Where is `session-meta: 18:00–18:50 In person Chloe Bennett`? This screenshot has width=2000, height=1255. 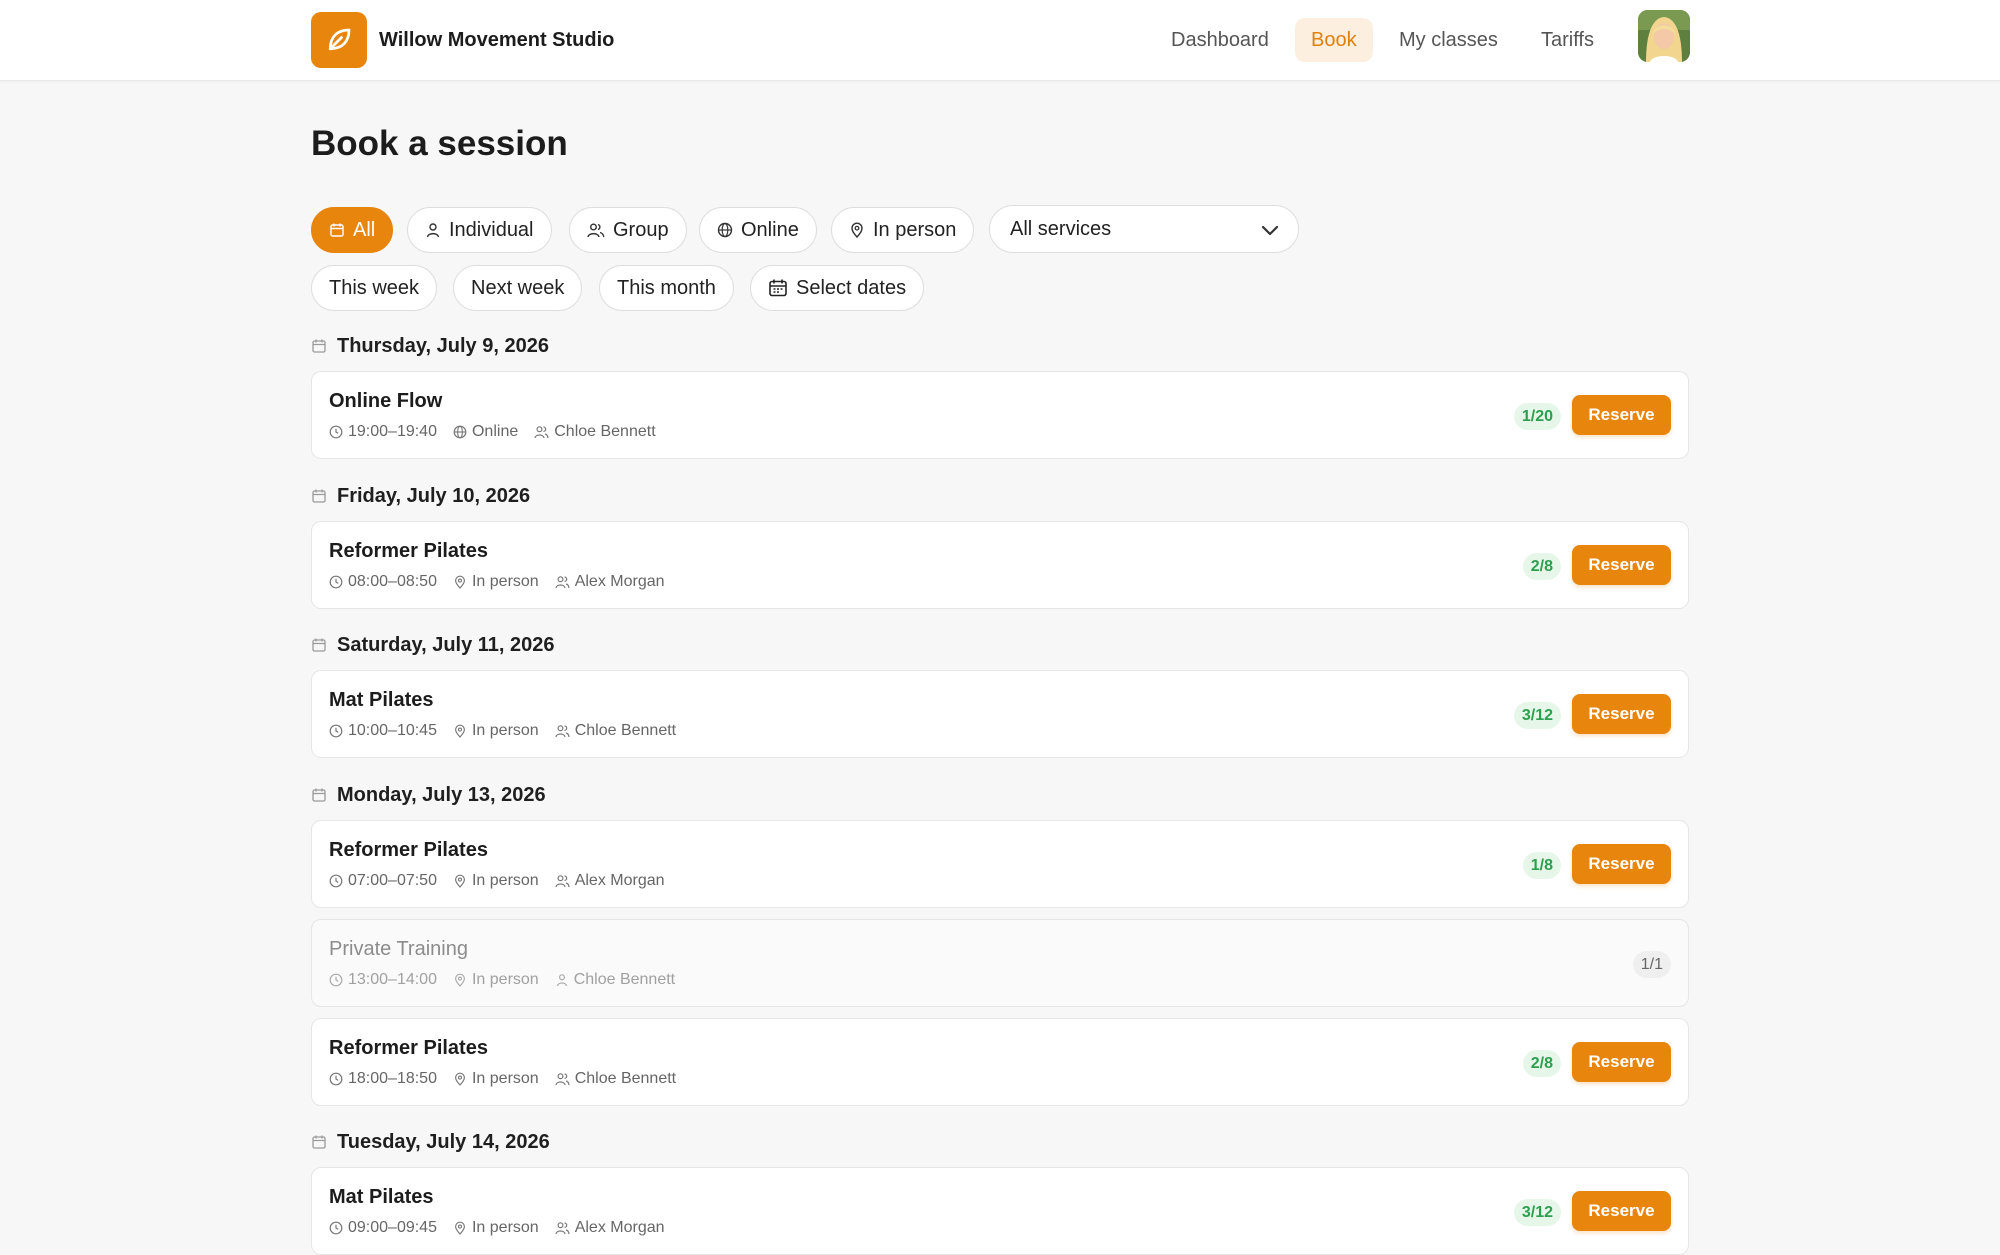
session-meta: 18:00–18:50 In person Chloe Bennett is located at coordinates (510, 1079).